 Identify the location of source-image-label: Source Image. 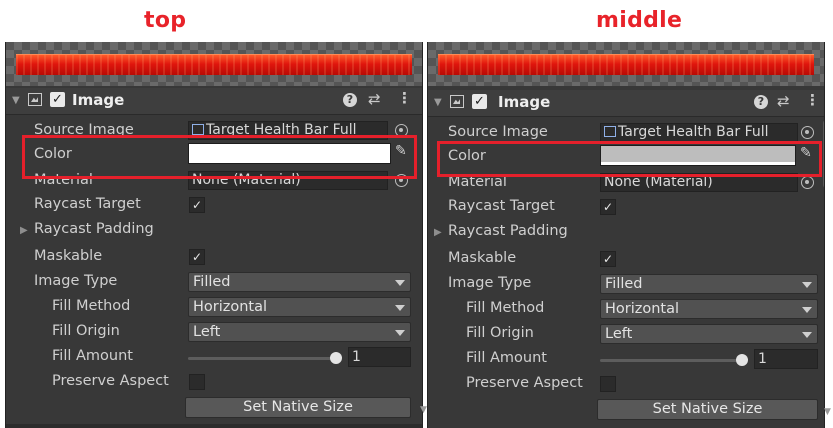
(498, 132).